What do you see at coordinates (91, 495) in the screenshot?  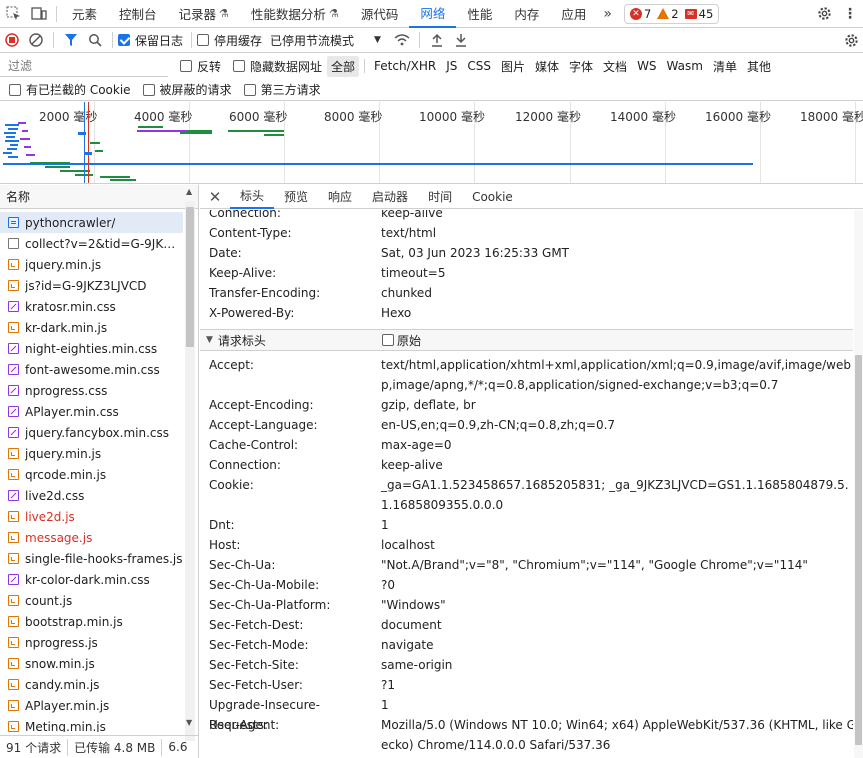 I see `request-row: live2d.css` at bounding box center [91, 495].